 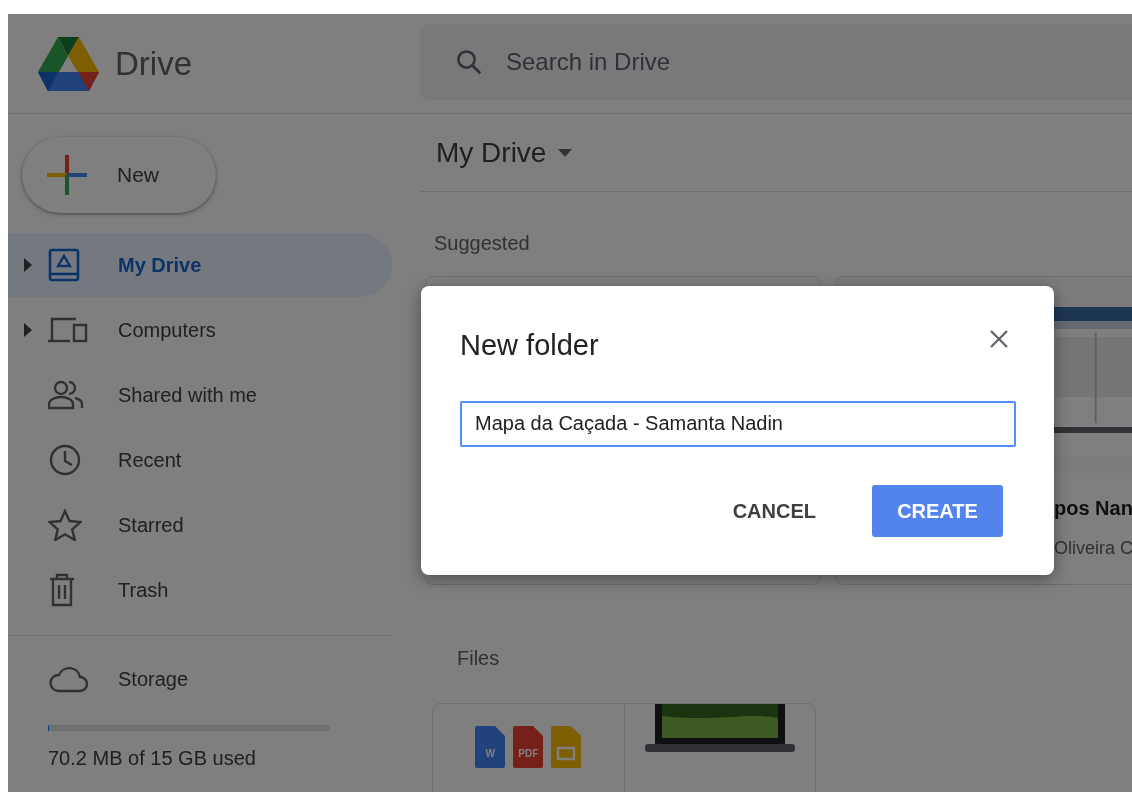 What do you see at coordinates (479, 658) in the screenshot?
I see `section-heading: Files` at bounding box center [479, 658].